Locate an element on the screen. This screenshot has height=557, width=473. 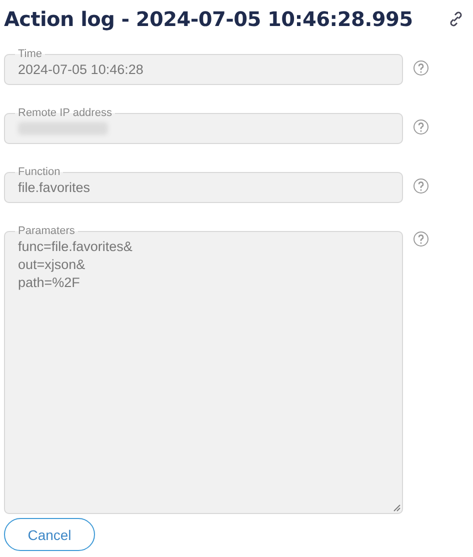
text-field: Time 2024-07-05 10:46:28 is located at coordinates (203, 66).